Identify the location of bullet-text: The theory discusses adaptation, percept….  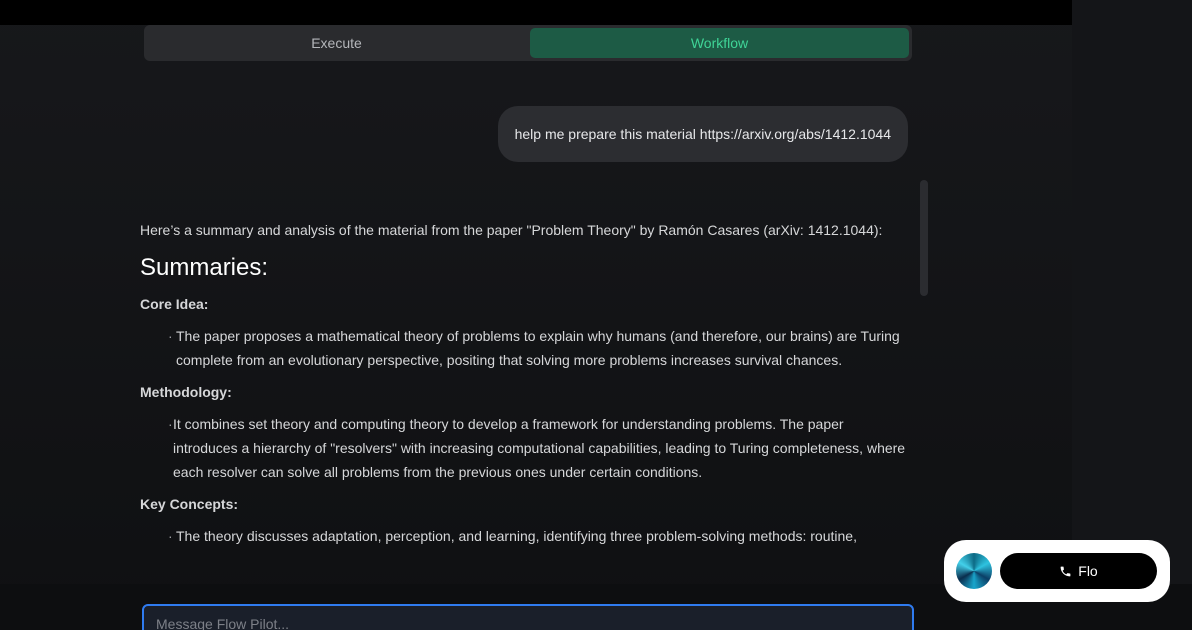
(516, 536).